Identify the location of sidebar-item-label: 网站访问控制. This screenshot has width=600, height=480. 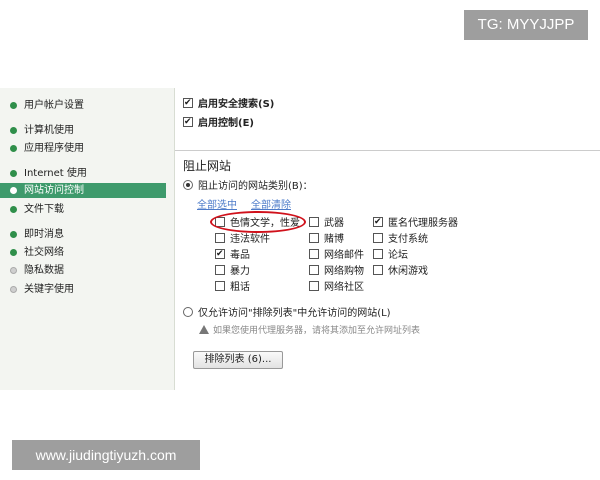
(54, 190).